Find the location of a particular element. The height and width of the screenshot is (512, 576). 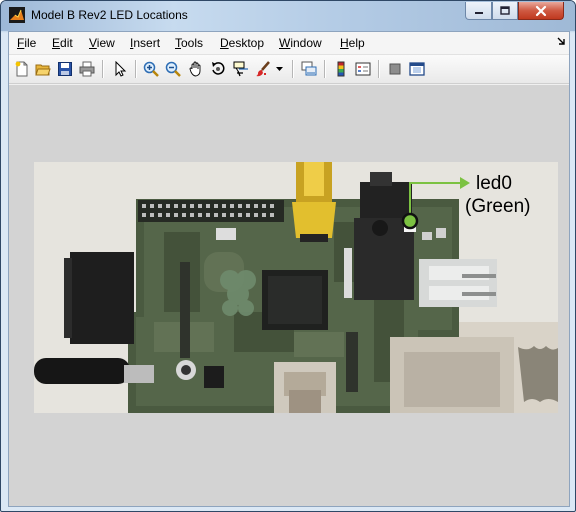

show-plot-tools-icon is located at coordinates (417, 69).